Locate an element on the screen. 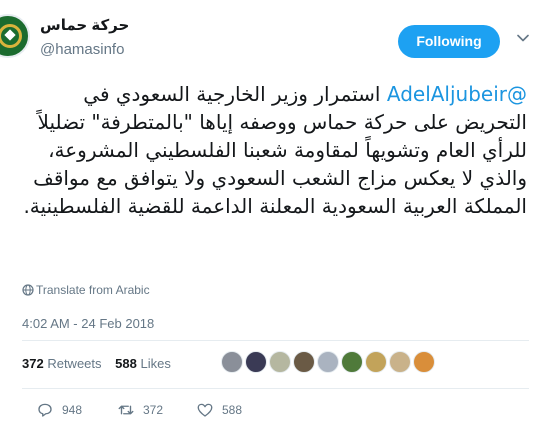 The height and width of the screenshot is (435, 545). author-display-name: حركة حماس is located at coordinates (84, 25).